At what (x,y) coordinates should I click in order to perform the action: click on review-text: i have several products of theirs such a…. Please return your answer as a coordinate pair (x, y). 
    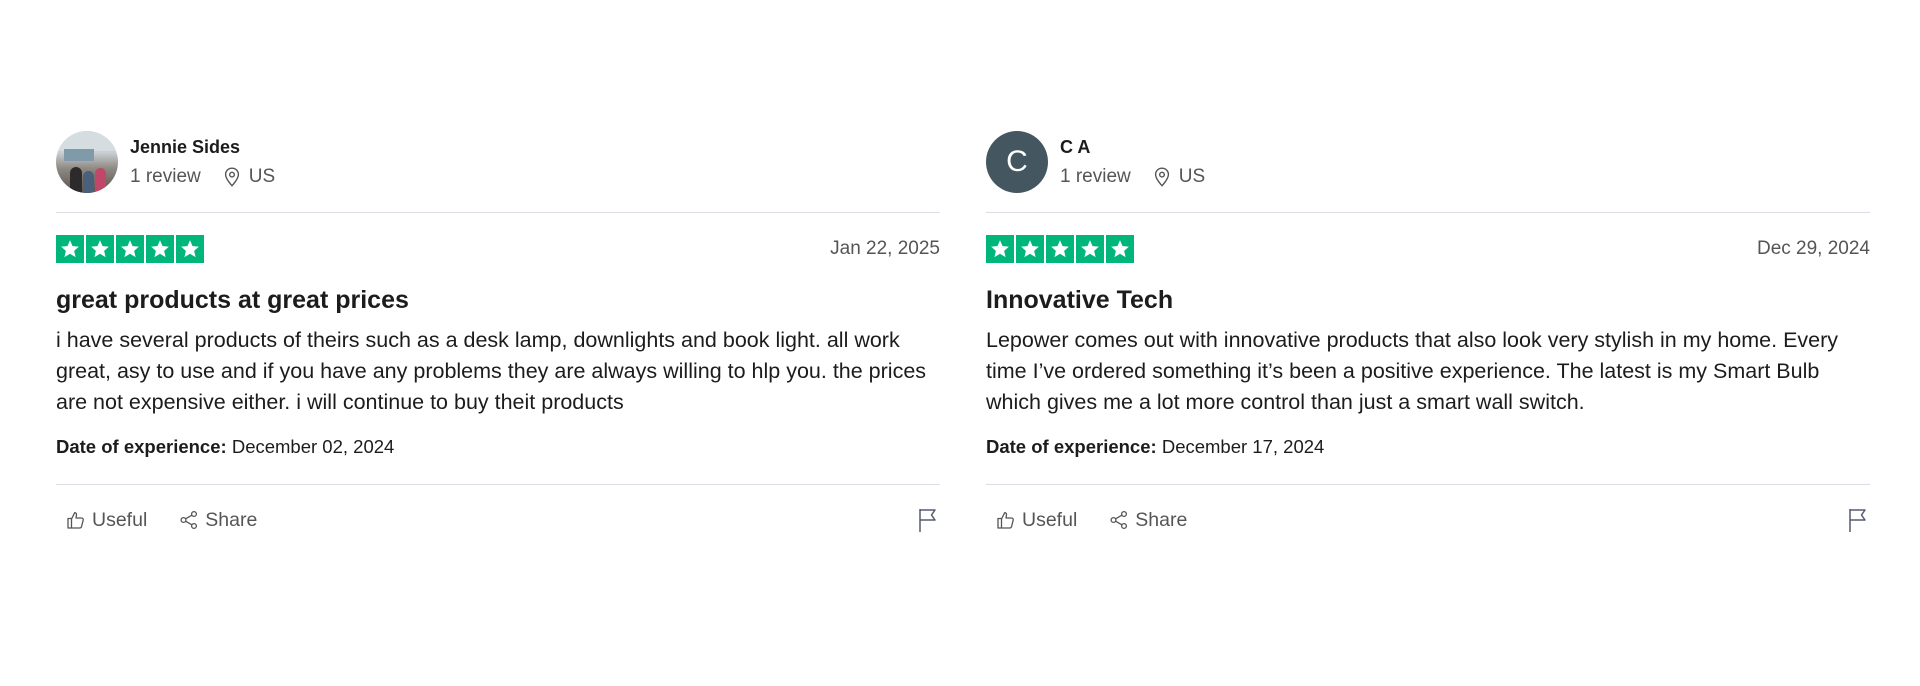
    Looking at the image, I should click on (491, 371).